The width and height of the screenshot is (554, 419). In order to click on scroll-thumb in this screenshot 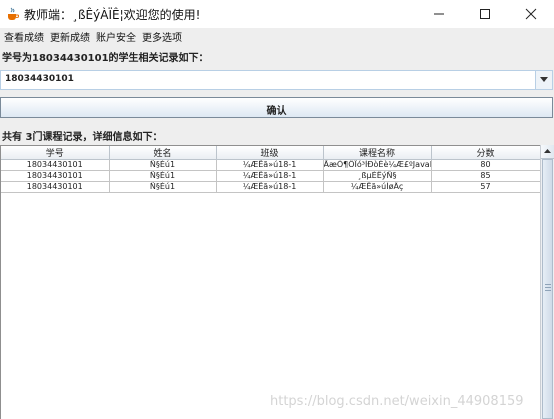, I will do `click(547, 289)`.